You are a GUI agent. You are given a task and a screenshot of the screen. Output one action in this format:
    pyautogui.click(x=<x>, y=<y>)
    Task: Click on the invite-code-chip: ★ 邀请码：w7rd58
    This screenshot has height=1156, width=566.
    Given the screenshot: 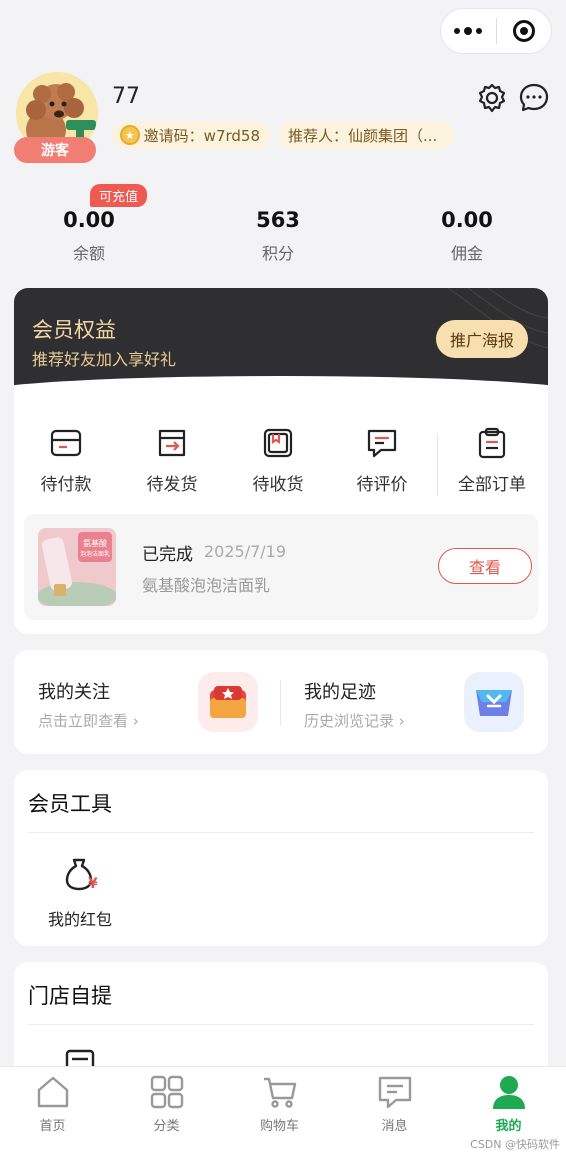 What is the action you would take?
    pyautogui.click(x=191, y=135)
    